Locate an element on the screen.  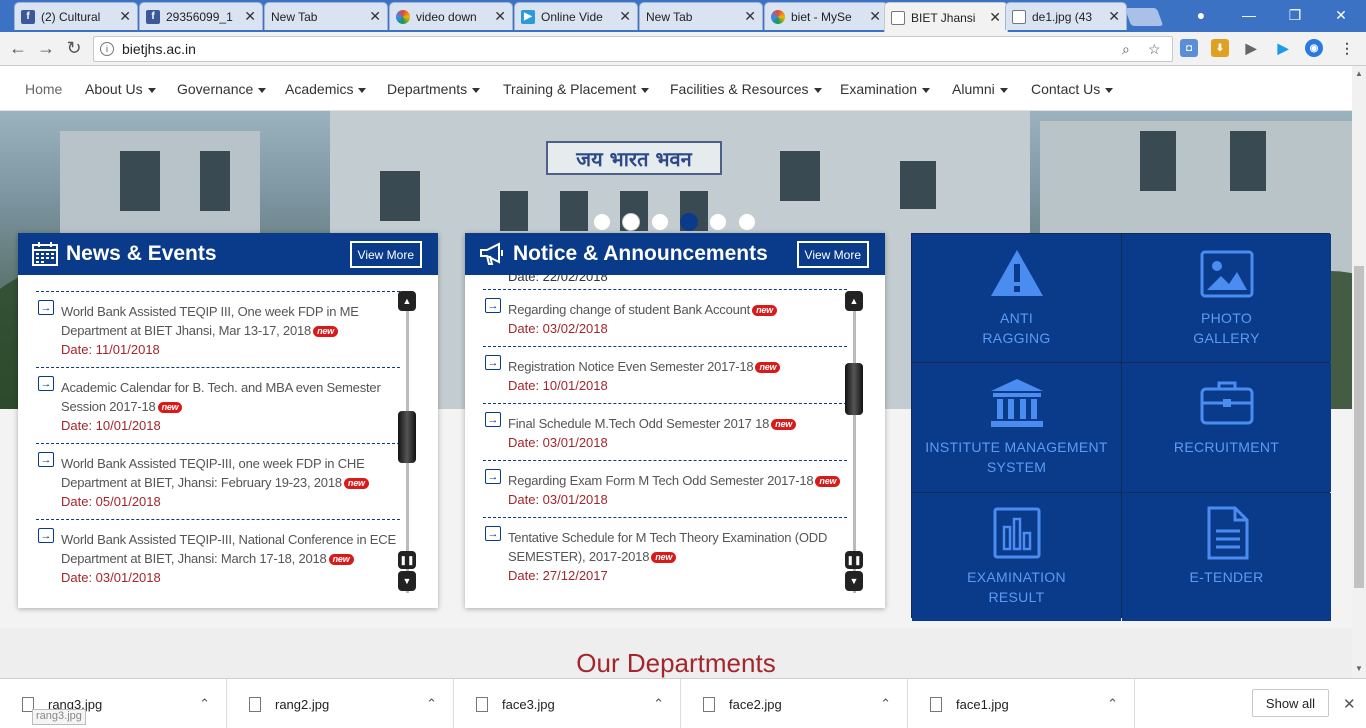
tile-examination-result: EXAMINATION RESULT is located at coordinates (1016, 557).